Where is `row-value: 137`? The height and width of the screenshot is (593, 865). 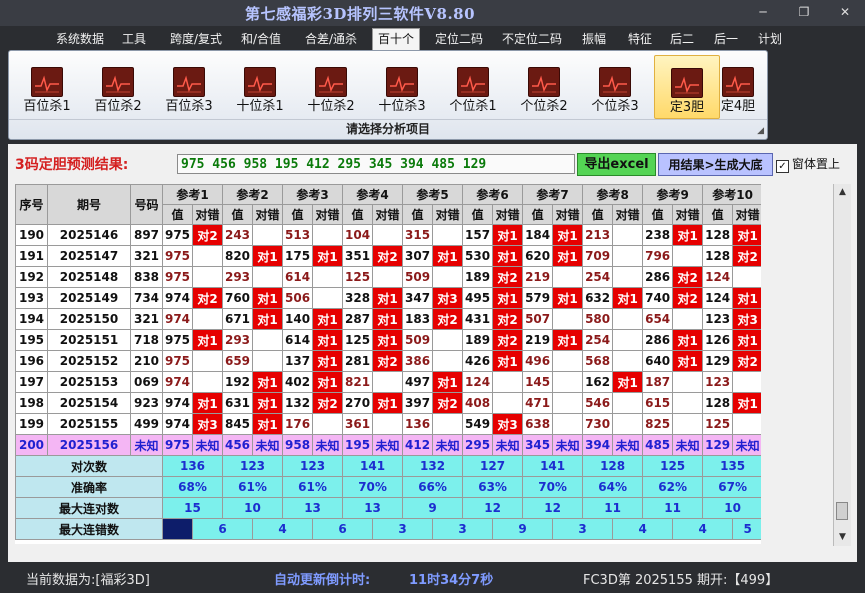 row-value: 137 is located at coordinates (298, 361).